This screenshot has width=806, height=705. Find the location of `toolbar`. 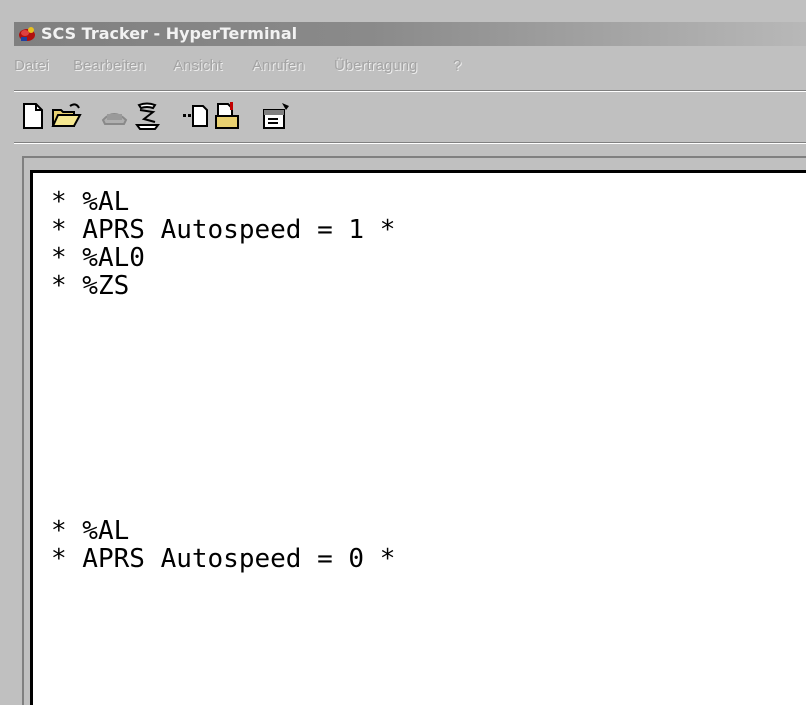

toolbar is located at coordinates (410, 118).